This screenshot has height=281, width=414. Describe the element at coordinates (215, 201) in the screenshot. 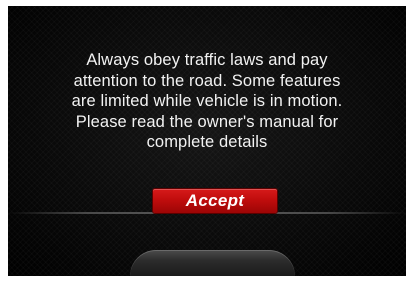

I see `accept-button: Accept` at that location.